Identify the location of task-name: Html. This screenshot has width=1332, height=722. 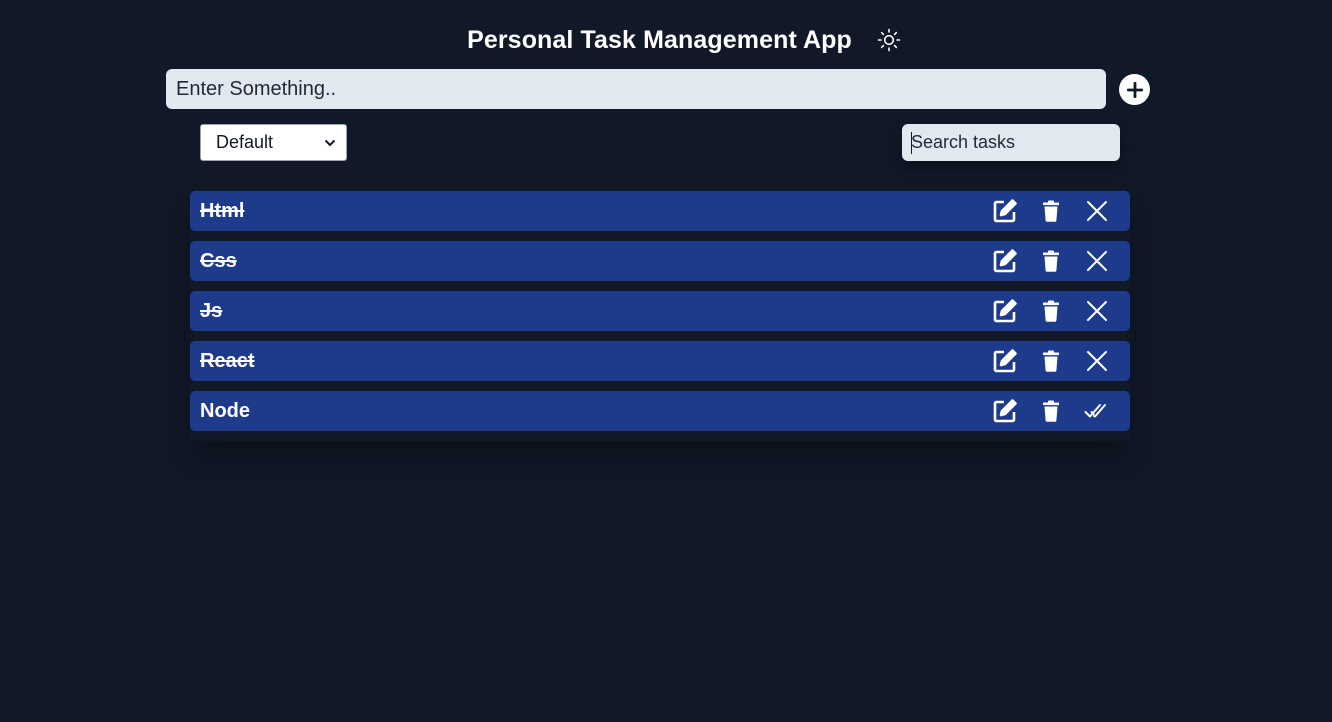
(222, 210).